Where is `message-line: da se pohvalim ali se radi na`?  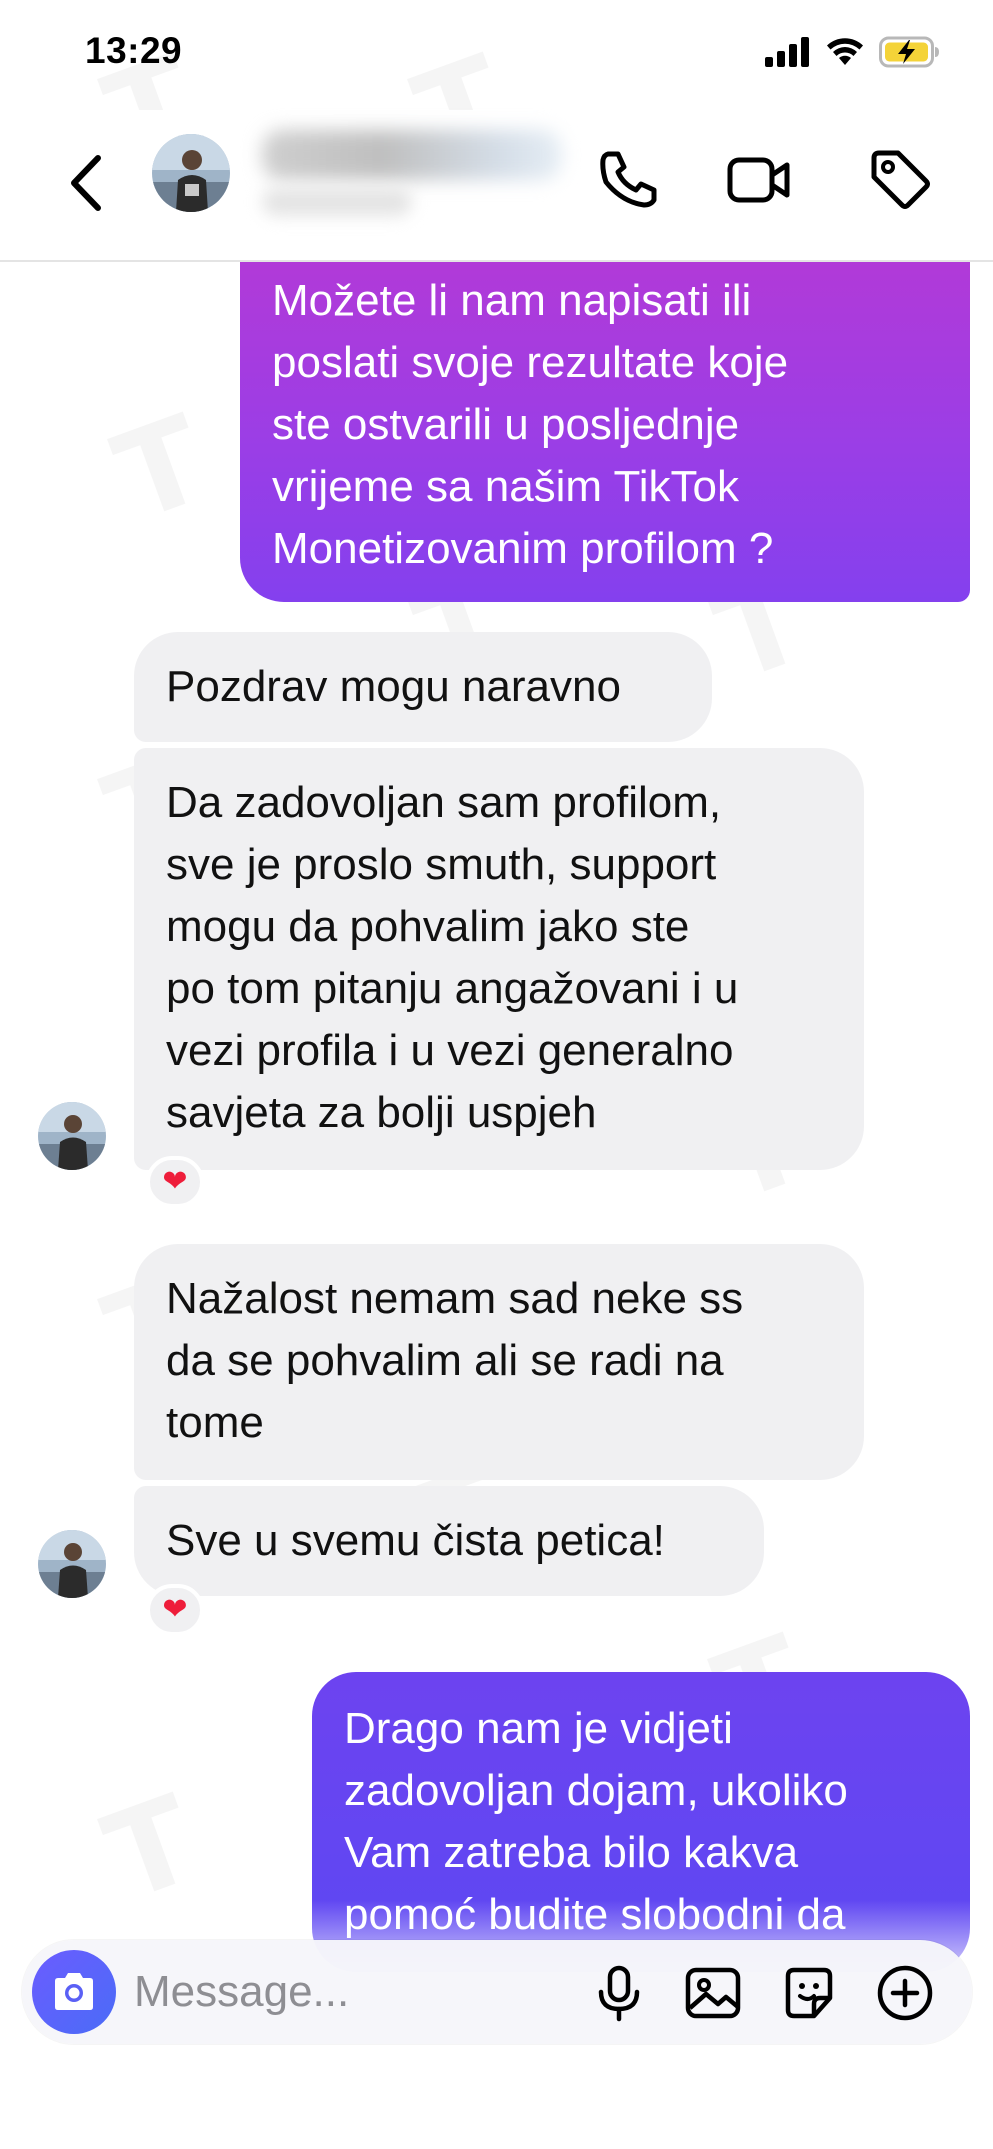 message-line: da se pohvalim ali se radi na is located at coordinates (445, 1360).